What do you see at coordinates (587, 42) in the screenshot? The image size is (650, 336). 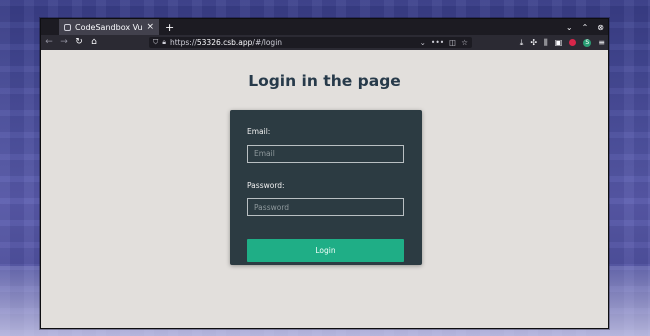 I see `green-extension-icon: S` at bounding box center [587, 42].